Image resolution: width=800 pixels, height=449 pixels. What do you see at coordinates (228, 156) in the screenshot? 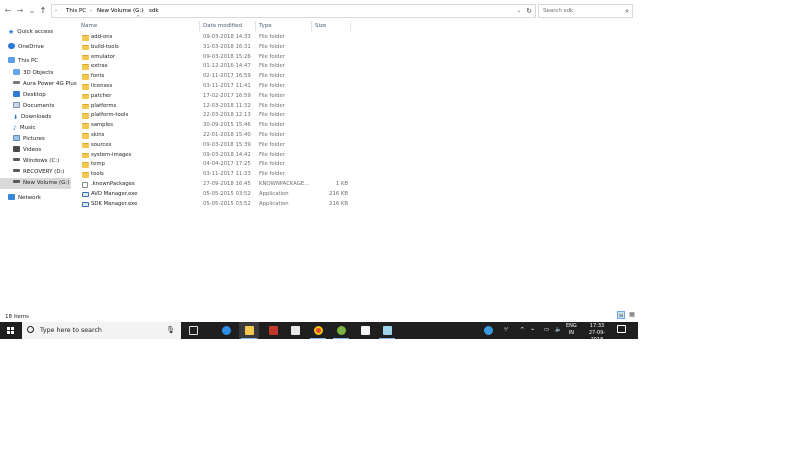
I see `file-row: system-images 09-03-2018 14:42 File folder` at bounding box center [228, 156].